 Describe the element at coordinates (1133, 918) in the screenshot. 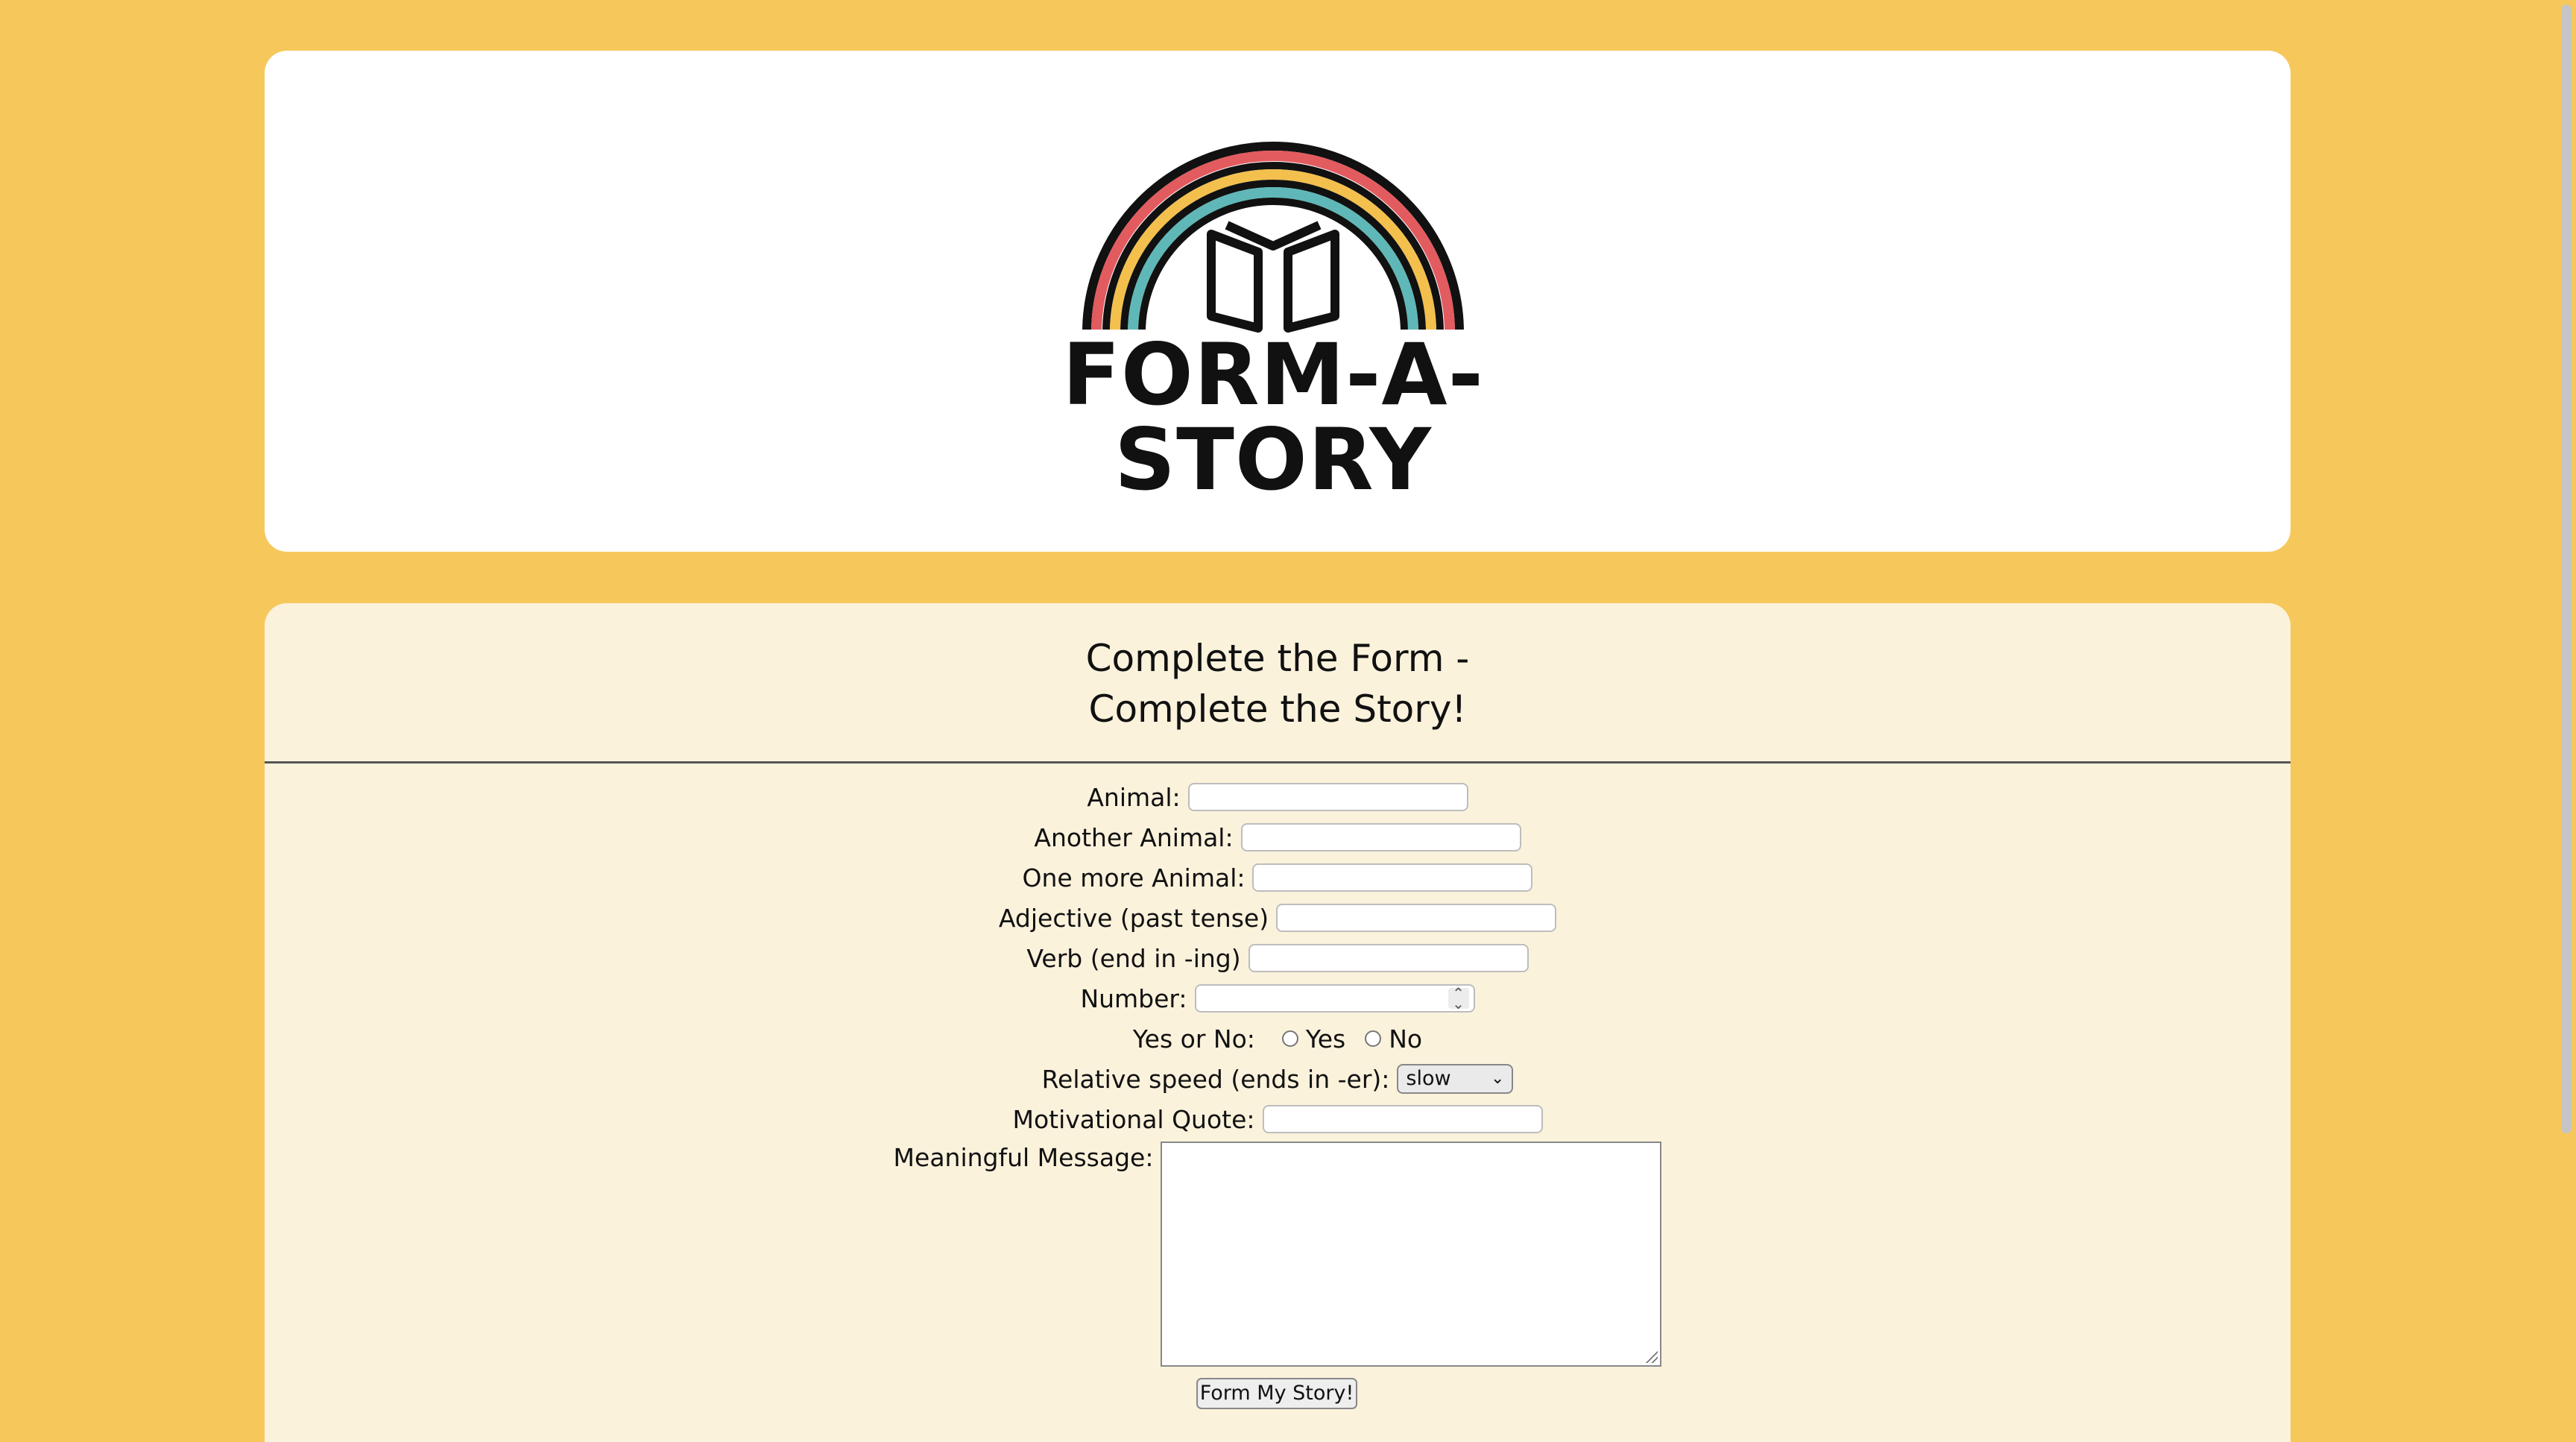

I see `adjective-label: Adjective (past tense)` at that location.